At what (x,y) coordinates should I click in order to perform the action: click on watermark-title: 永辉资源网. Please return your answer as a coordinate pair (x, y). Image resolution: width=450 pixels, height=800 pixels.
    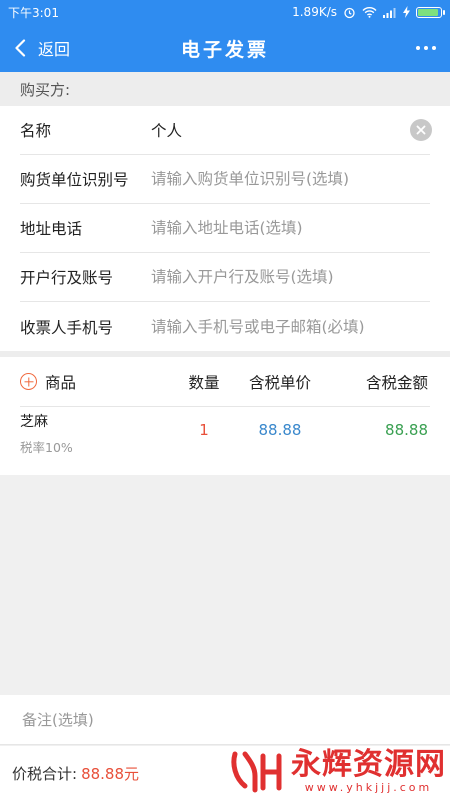
    Looking at the image, I should click on (368, 764).